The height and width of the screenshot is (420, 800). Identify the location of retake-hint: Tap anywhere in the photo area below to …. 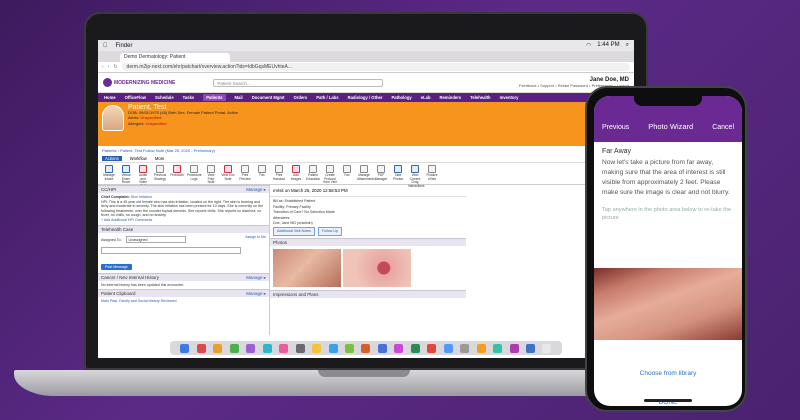
(667, 214).